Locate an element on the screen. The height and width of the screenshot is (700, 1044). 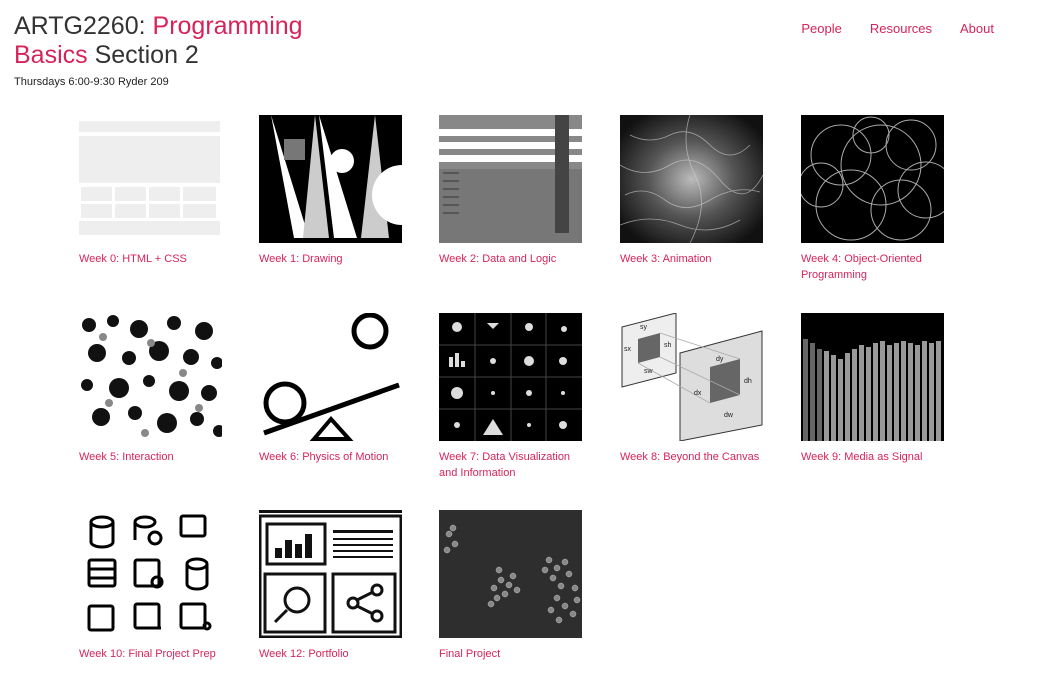
week-label: Week 1: Drawing is located at coordinates (332, 259).